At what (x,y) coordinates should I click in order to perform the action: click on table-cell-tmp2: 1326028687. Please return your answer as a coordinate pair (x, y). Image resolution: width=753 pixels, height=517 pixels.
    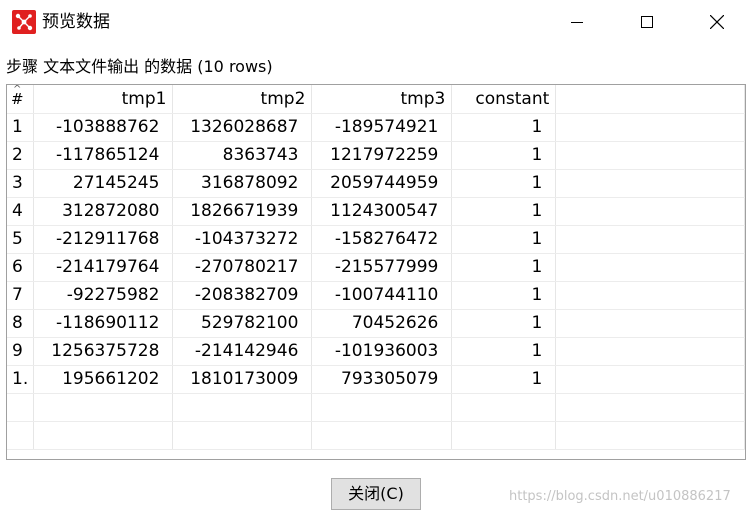
    Looking at the image, I should click on (242, 127).